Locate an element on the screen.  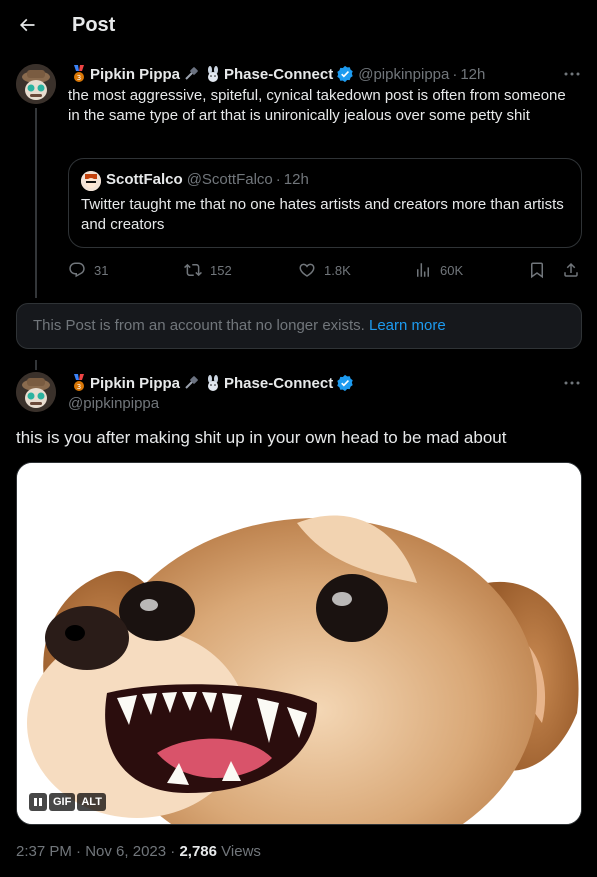
reply-icon is located at coordinates (77, 270).